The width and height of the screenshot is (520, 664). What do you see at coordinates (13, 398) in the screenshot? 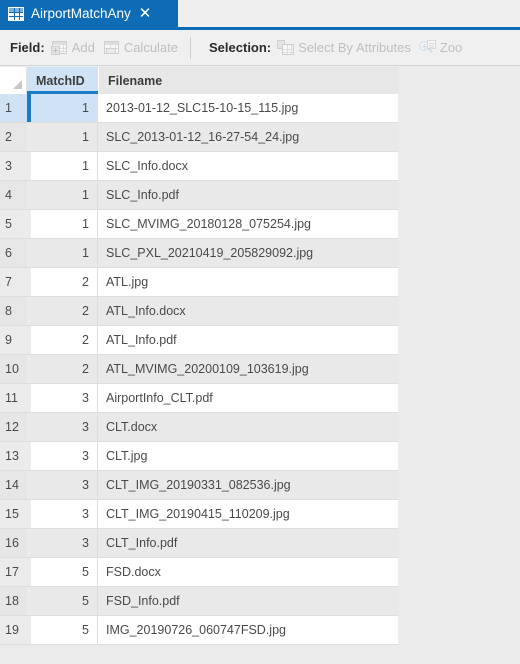
I see `row-number-cell: 11` at bounding box center [13, 398].